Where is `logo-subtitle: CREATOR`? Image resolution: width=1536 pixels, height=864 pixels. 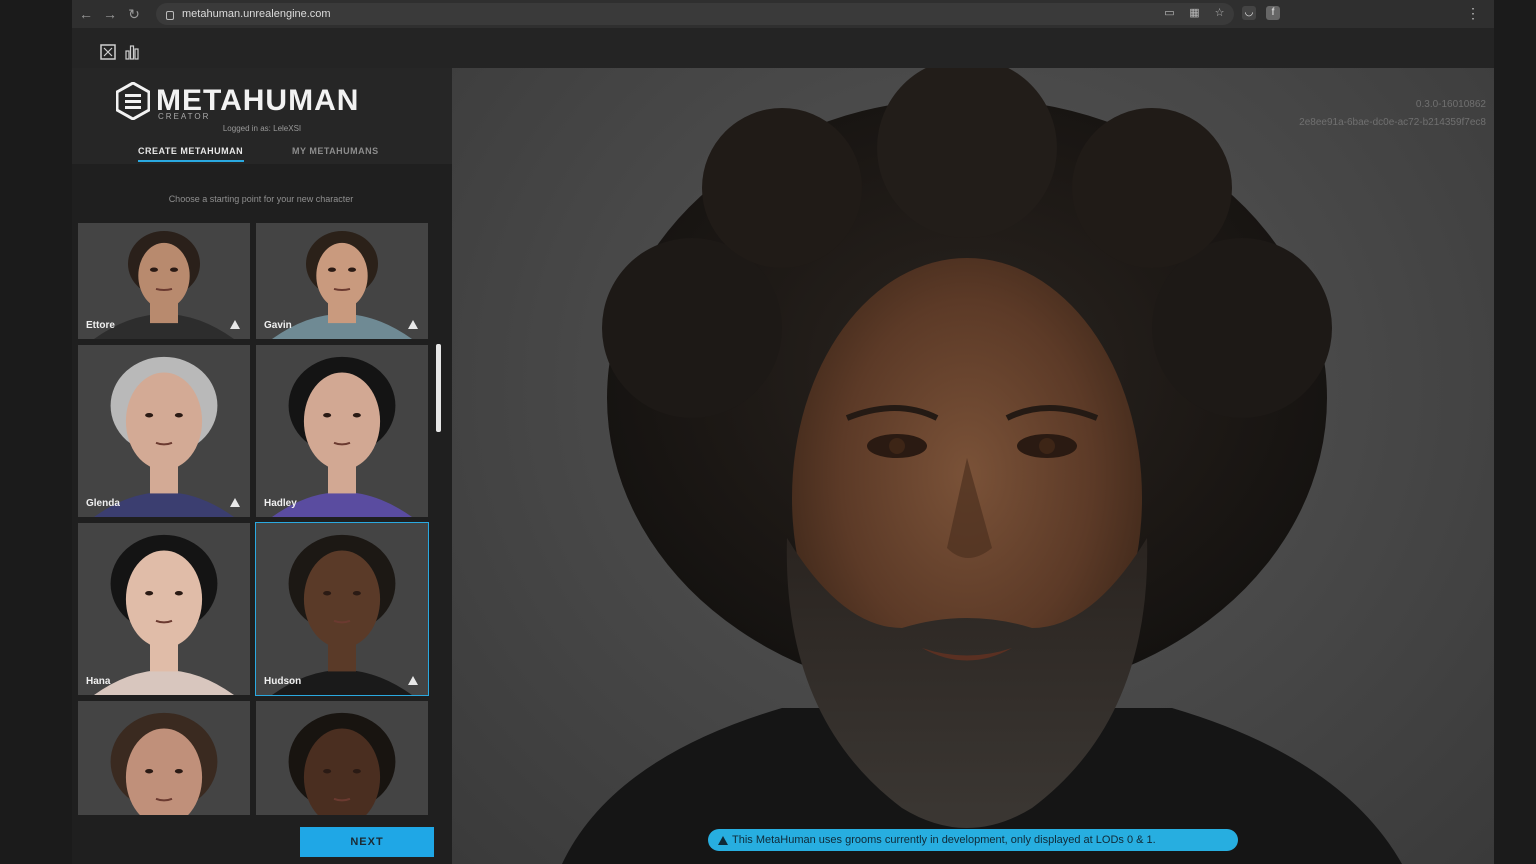 logo-subtitle: CREATOR is located at coordinates (184, 116).